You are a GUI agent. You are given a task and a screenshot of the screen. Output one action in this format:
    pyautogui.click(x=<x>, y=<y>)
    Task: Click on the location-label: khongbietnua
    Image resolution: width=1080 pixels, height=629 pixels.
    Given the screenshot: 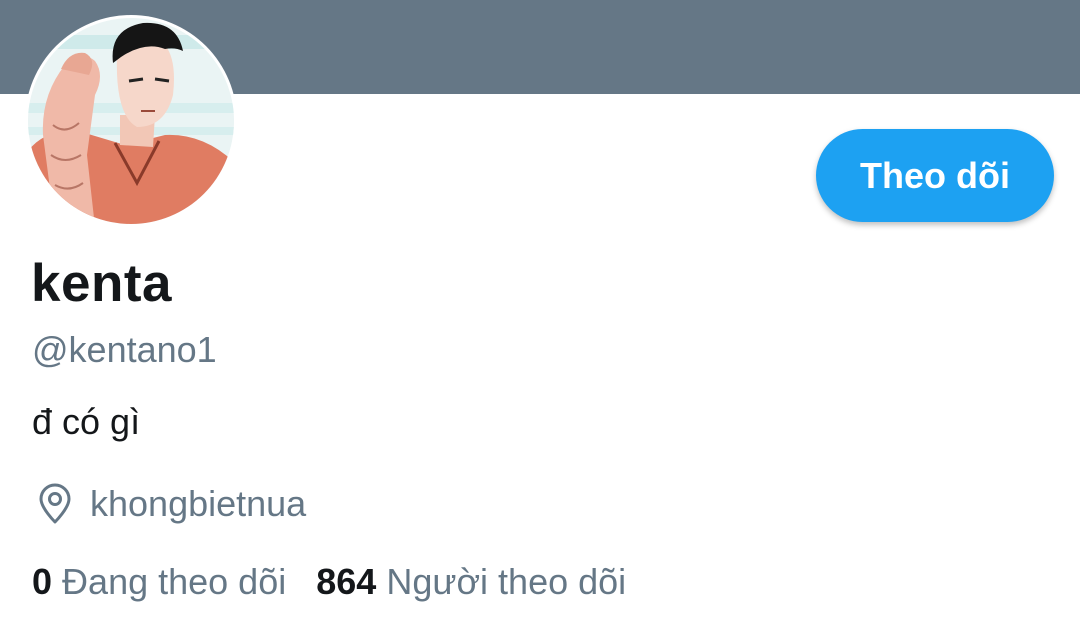 What is the action you would take?
    pyautogui.click(x=198, y=503)
    